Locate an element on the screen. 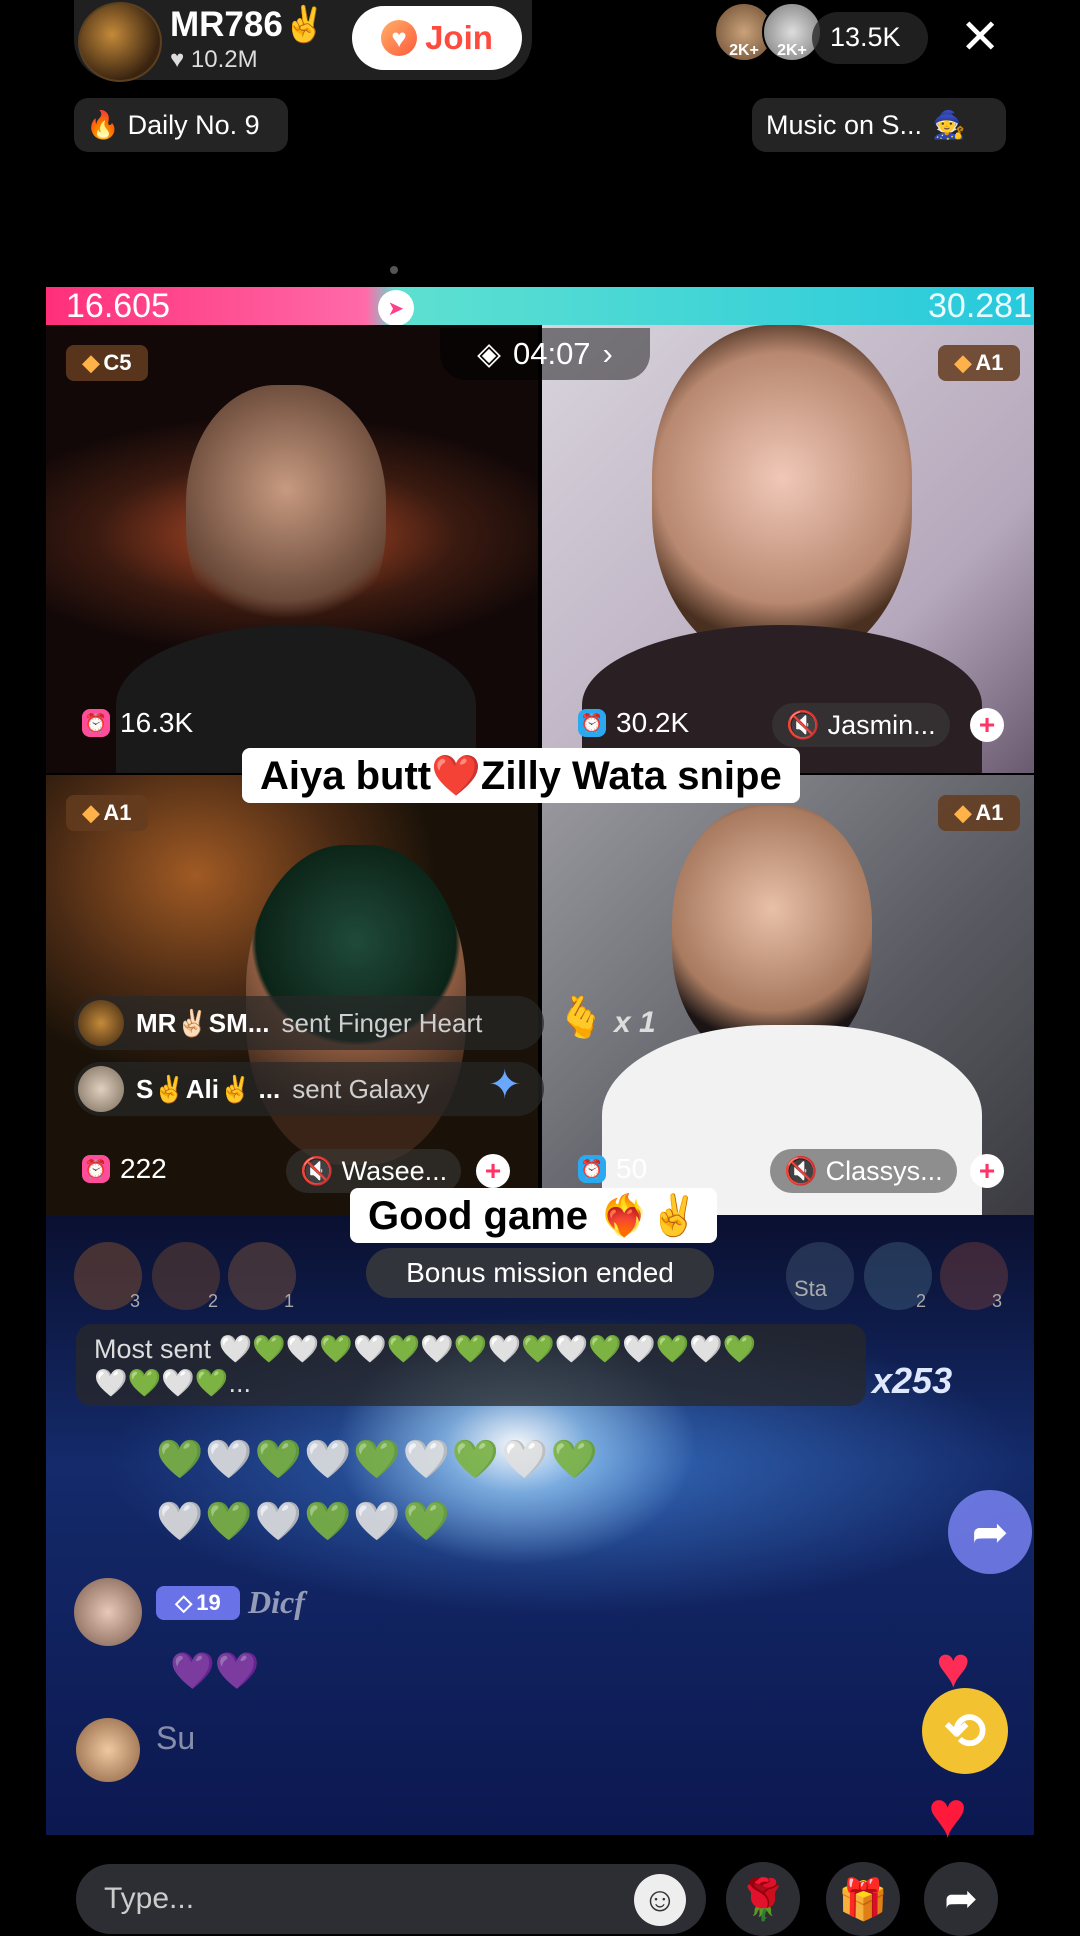 This screenshot has width=1080, height=1936. guest-tile-1: ◆ C5 ⏰ 16.3K is located at coordinates (292, 549).